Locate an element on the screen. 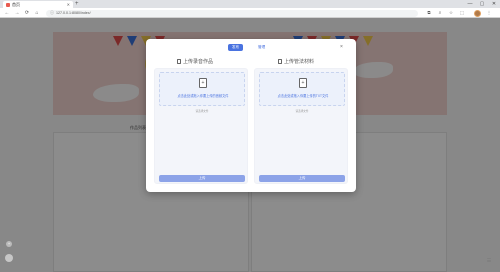 The height and width of the screenshot is (272, 500). home-button: ⌂ is located at coordinates (37, 13).